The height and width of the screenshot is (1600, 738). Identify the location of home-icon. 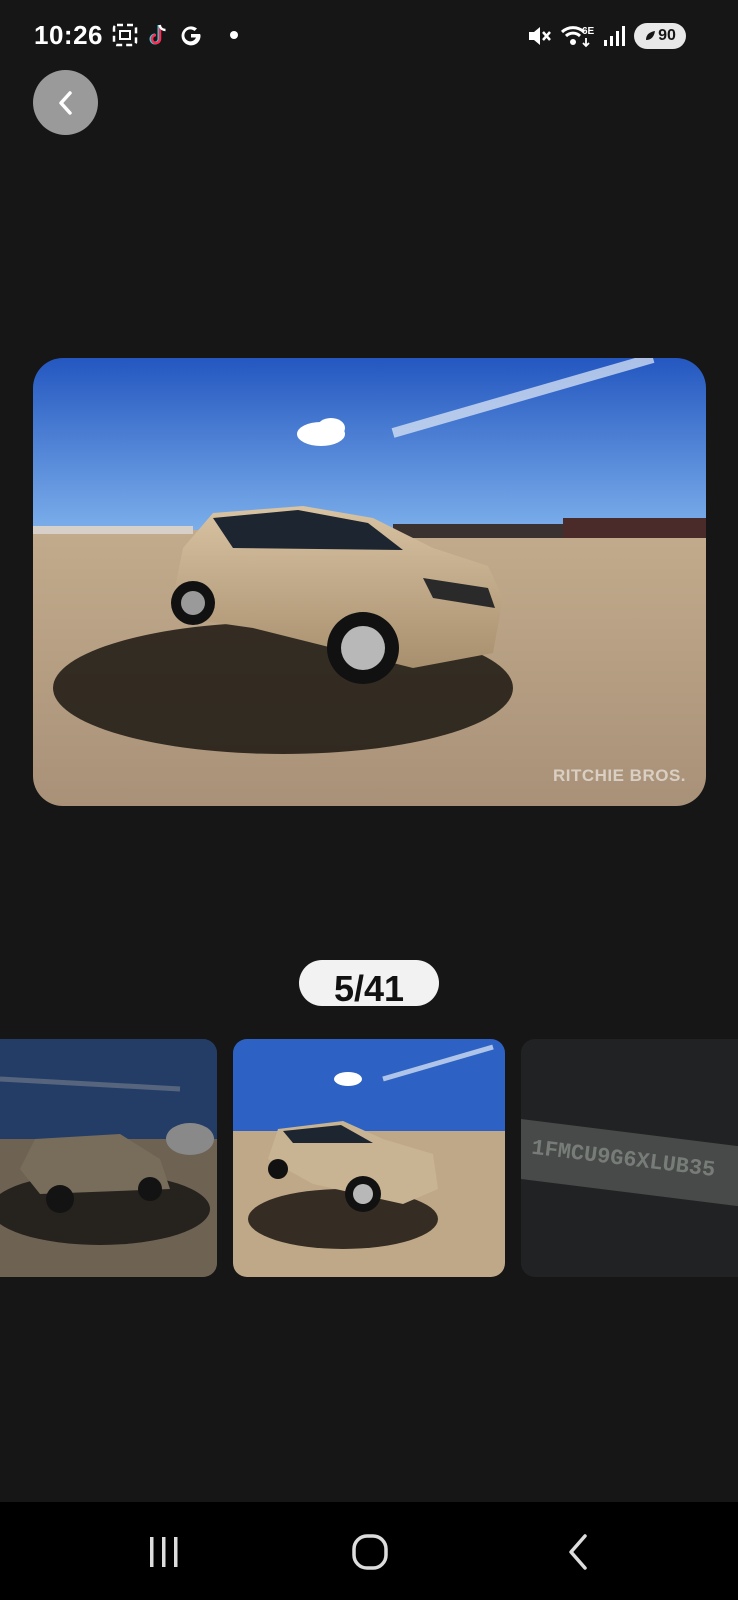
(370, 1552).